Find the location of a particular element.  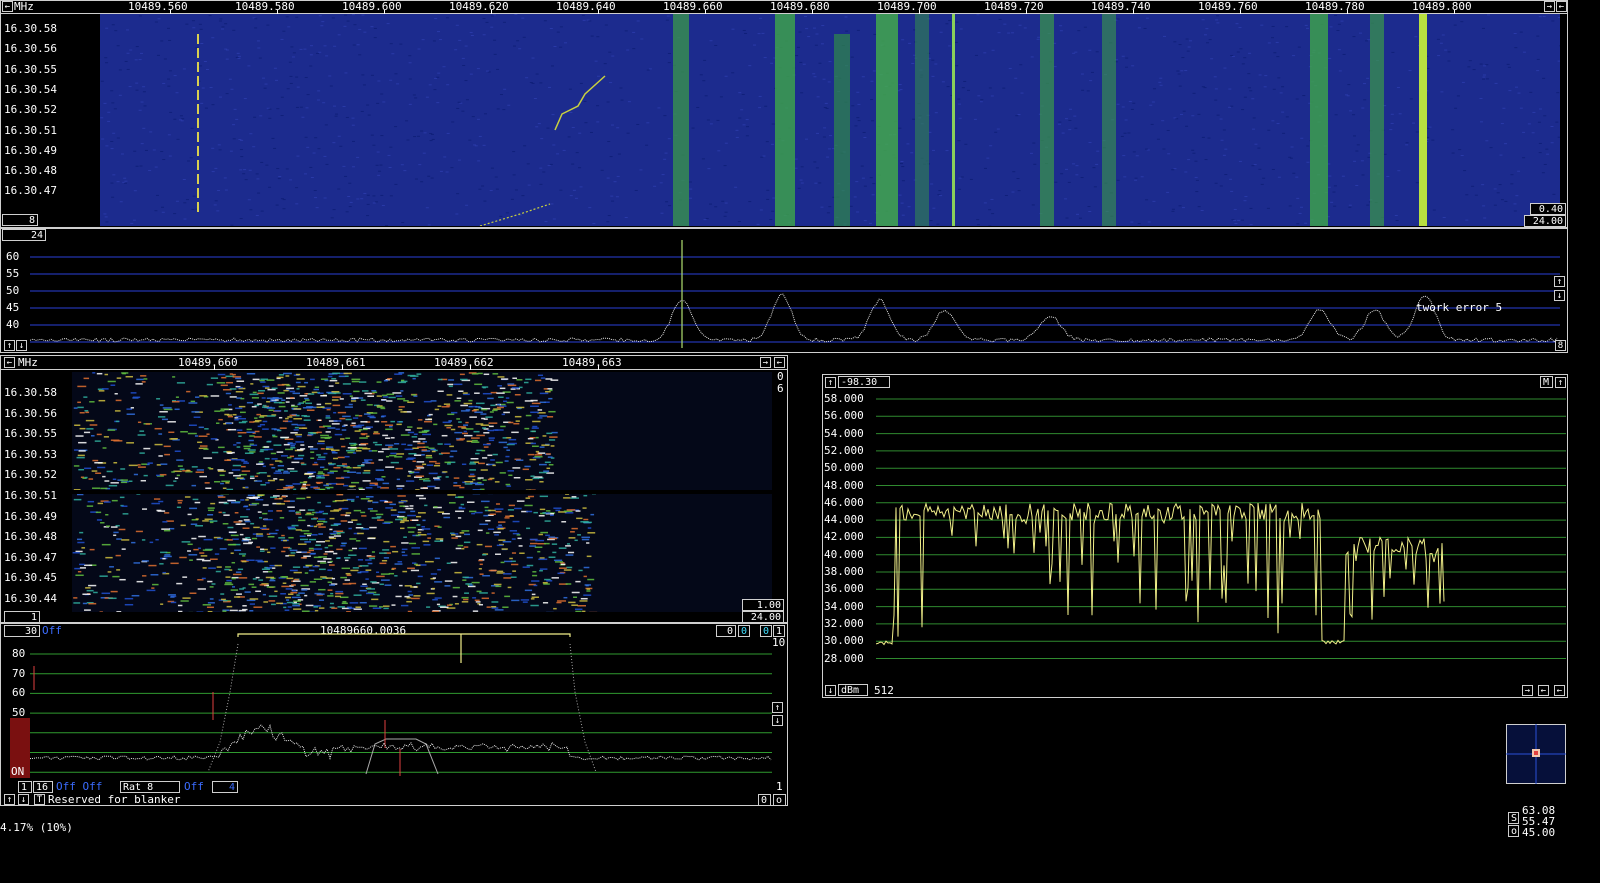

graph-y-label: 32.000 is located at coordinates (844, 623).